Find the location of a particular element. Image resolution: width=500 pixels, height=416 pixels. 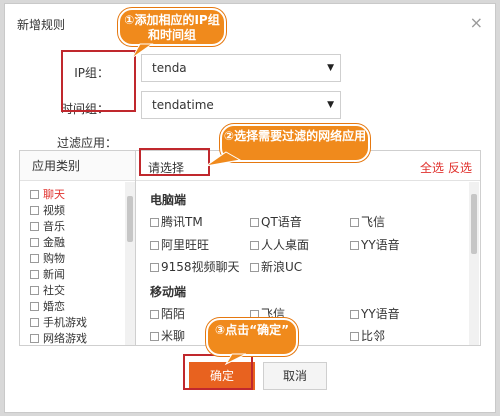

category-panel: 应用类别 聊天视频音乐金融购物新闻社交婚恋手机游戏网络游戏 is located at coordinates (78, 248).